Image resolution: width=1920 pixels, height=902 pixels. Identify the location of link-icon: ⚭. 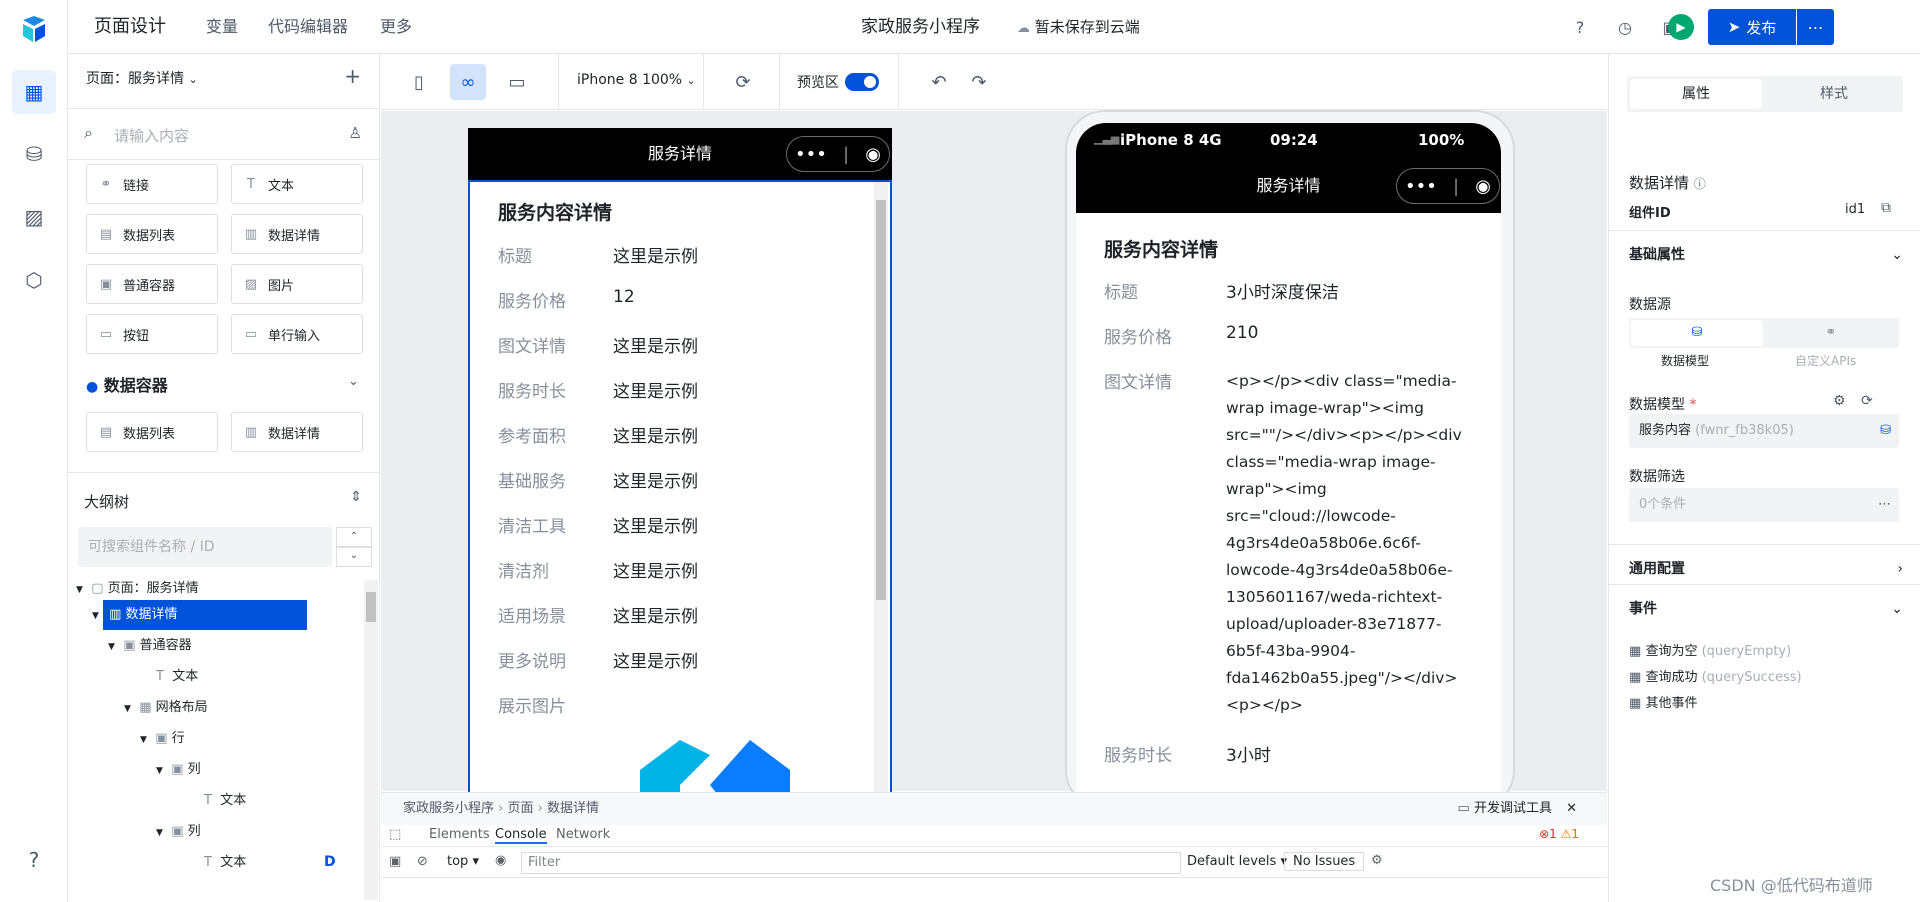
(1831, 333).